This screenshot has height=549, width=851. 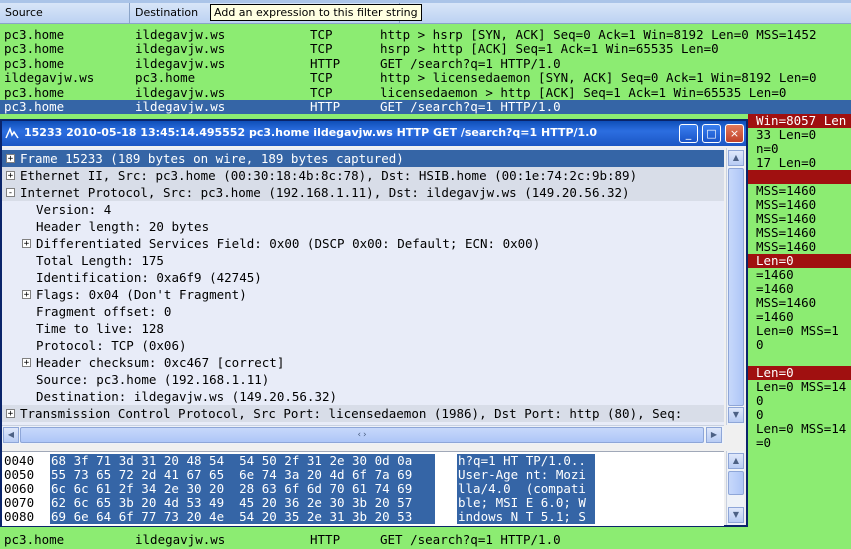 I want to click on scroll-left-icon: ◀, so click(x=11, y=435).